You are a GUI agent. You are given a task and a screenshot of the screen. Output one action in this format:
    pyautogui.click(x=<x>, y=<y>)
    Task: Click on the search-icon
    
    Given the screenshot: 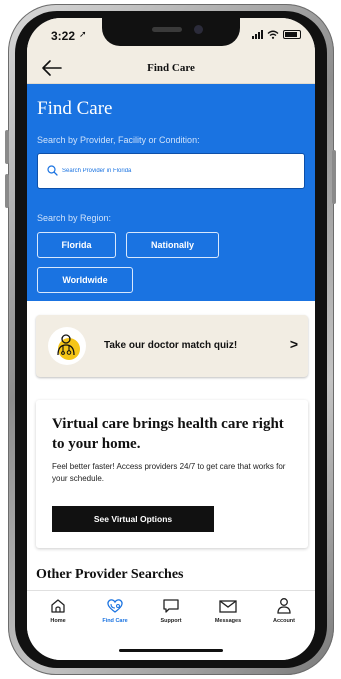 What is the action you would take?
    pyautogui.click(x=52, y=170)
    